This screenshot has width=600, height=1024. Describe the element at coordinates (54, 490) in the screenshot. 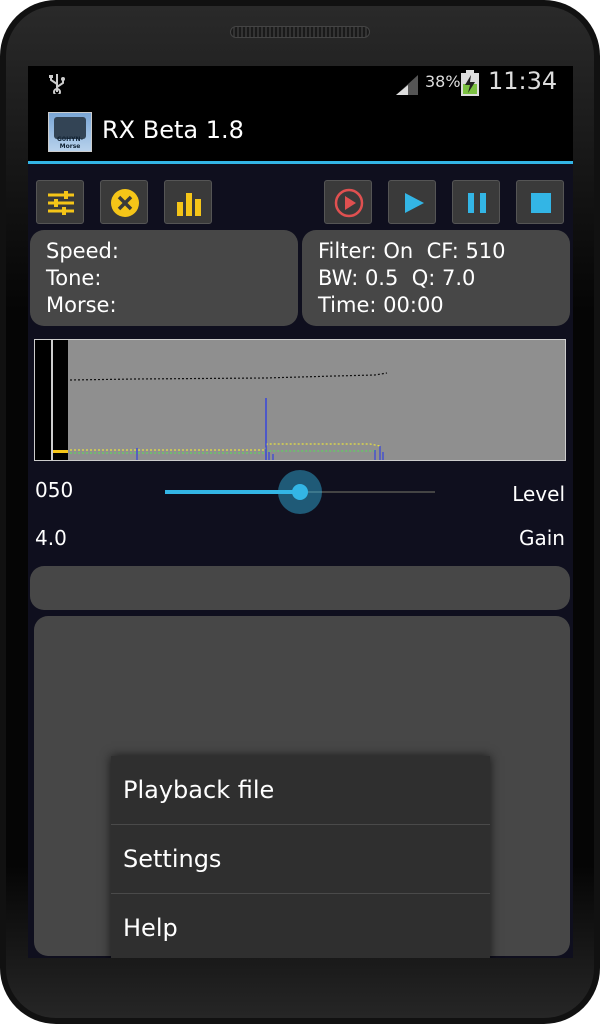

I see `level-value: 050` at that location.